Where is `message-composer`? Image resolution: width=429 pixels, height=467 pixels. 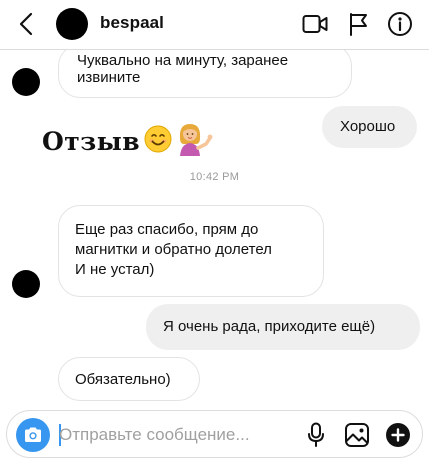
message-composer is located at coordinates (214, 434).